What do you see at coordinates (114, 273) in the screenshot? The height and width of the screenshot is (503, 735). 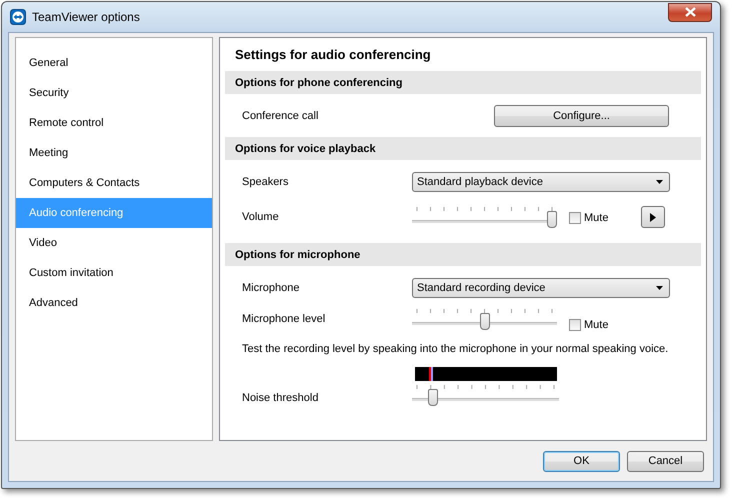 I see `category-item: Custom invitation` at bounding box center [114, 273].